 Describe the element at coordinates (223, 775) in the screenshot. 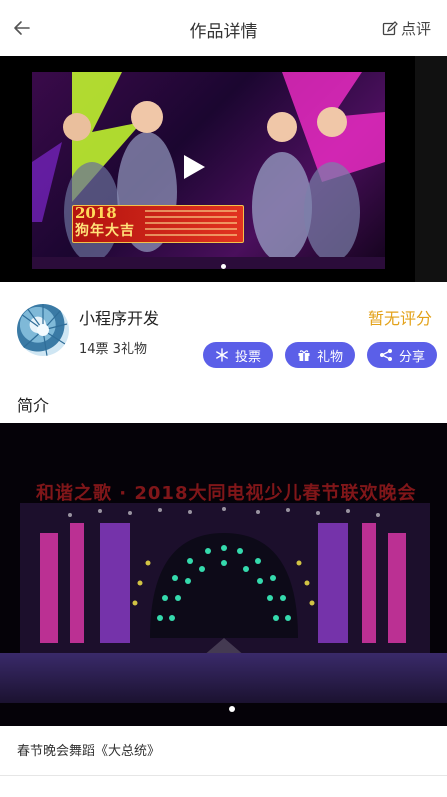

I see `divider` at that location.